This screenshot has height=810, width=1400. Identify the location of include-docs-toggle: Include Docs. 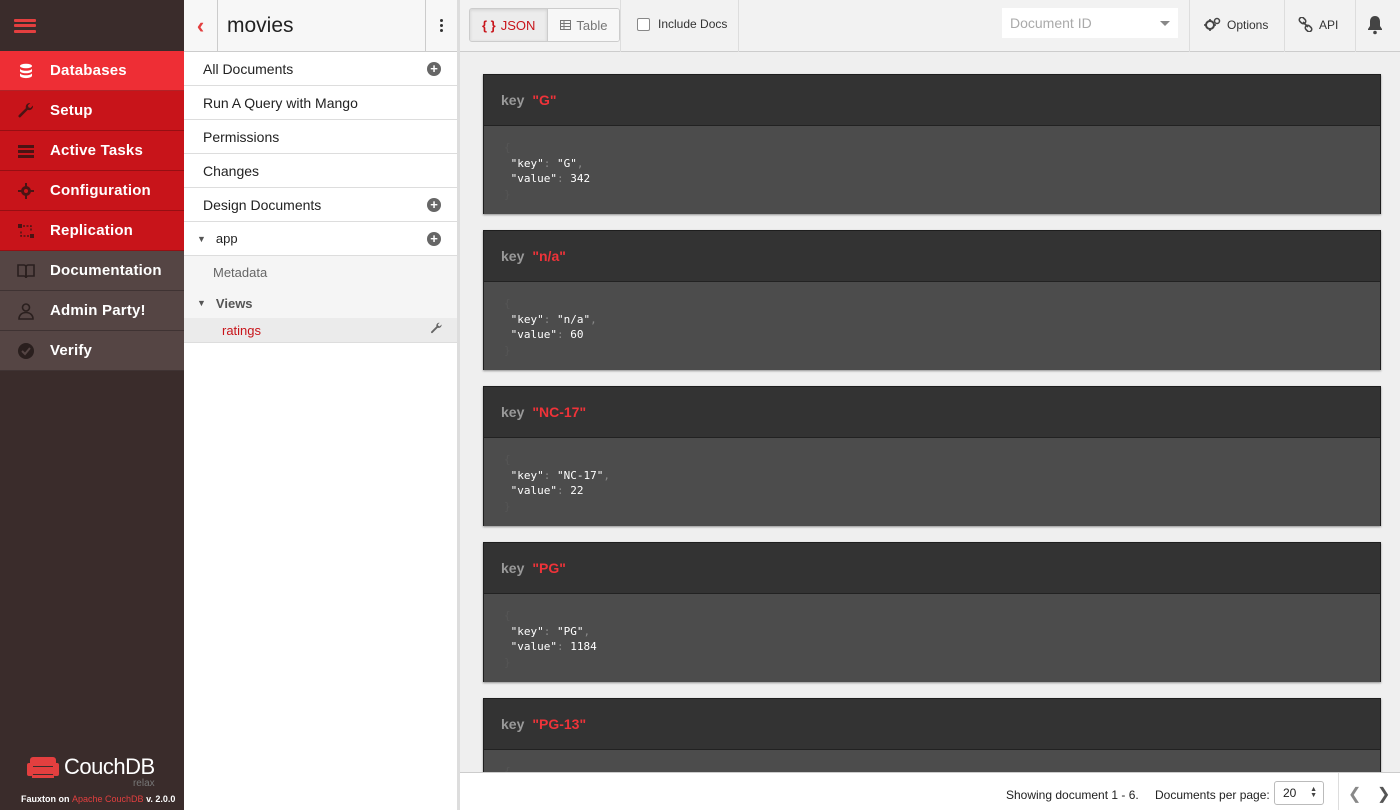
(682, 24).